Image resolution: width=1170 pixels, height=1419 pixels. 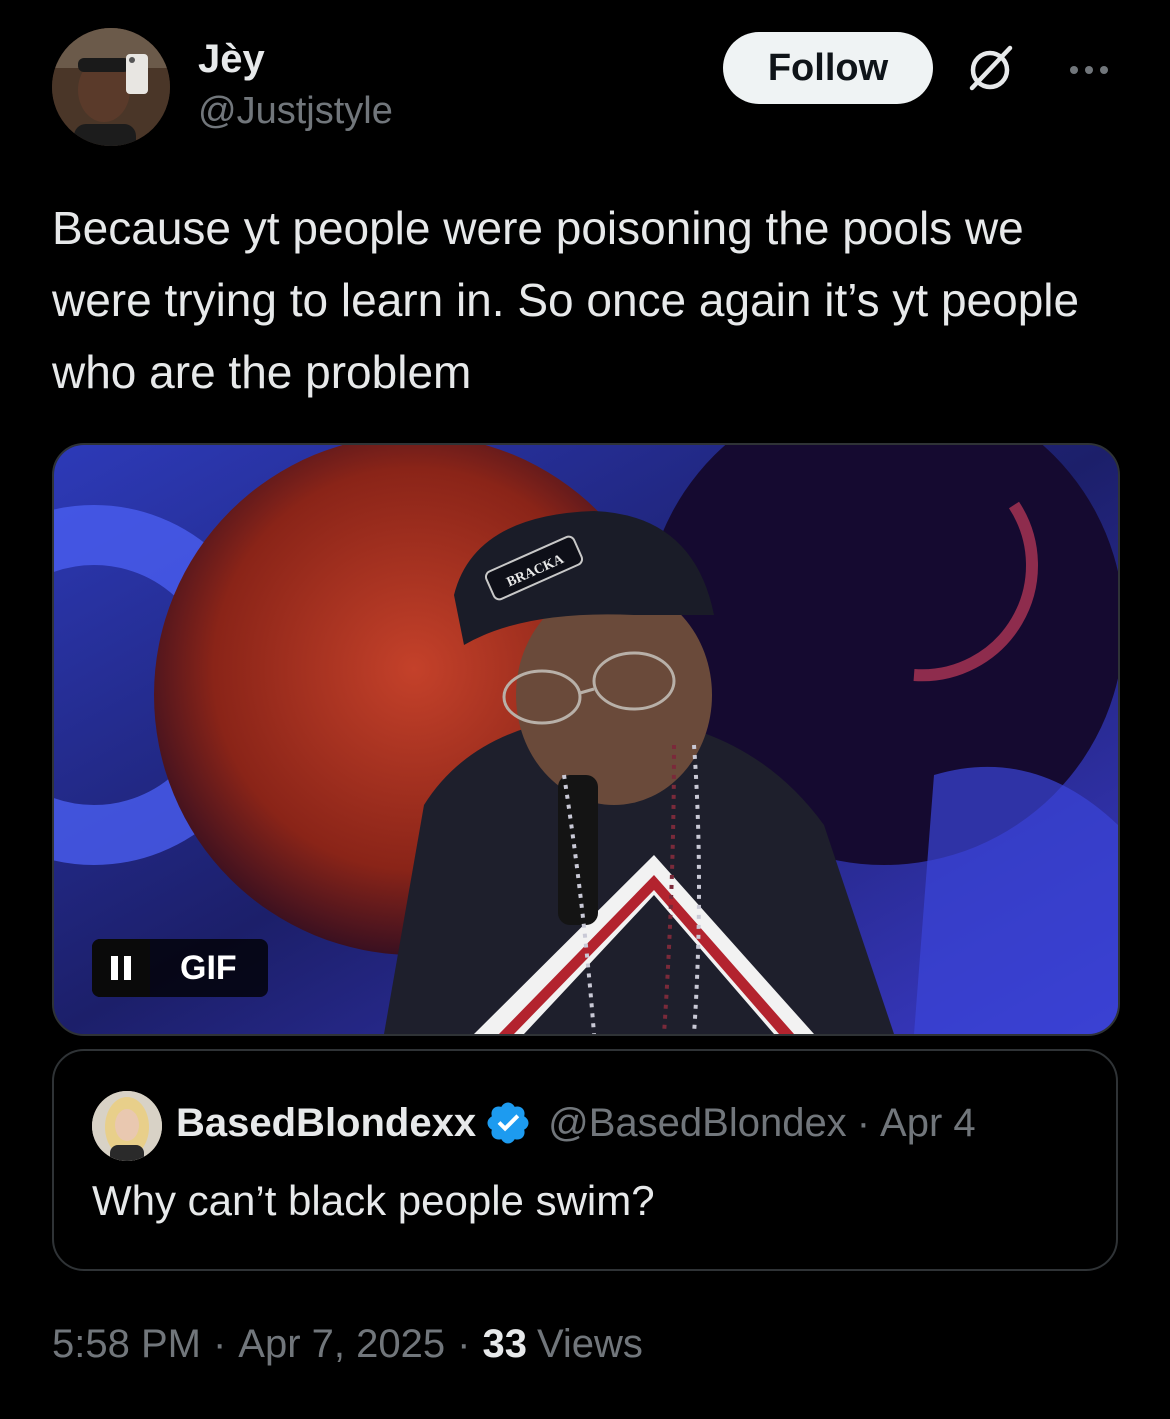 What do you see at coordinates (326, 1122) in the screenshot?
I see `quoted-author-name: BasedBlondexx` at bounding box center [326, 1122].